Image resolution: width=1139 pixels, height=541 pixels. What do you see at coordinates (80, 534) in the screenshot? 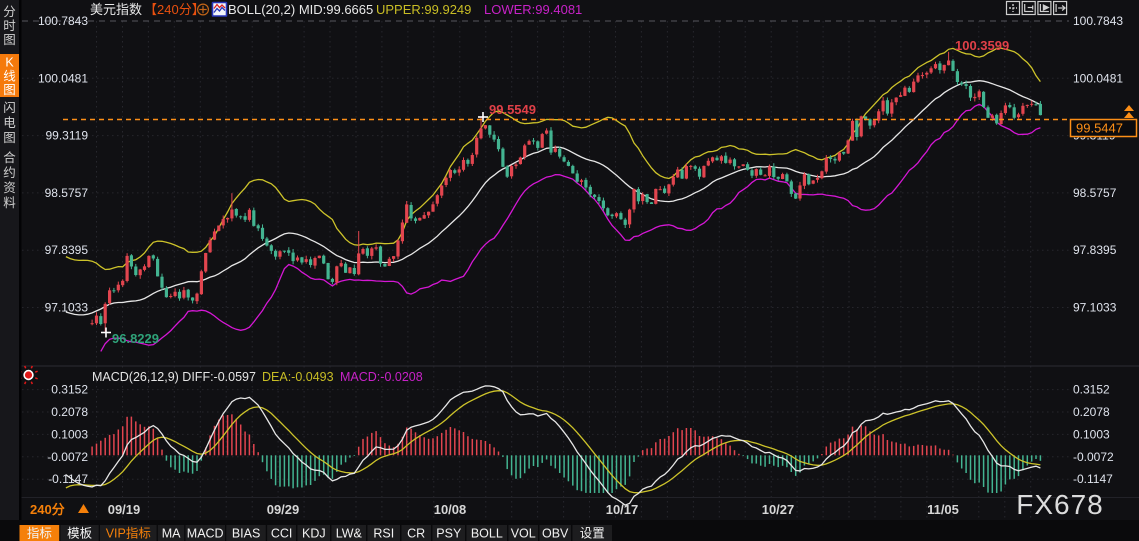
I see `svg-text: 模板` at bounding box center [80, 534].